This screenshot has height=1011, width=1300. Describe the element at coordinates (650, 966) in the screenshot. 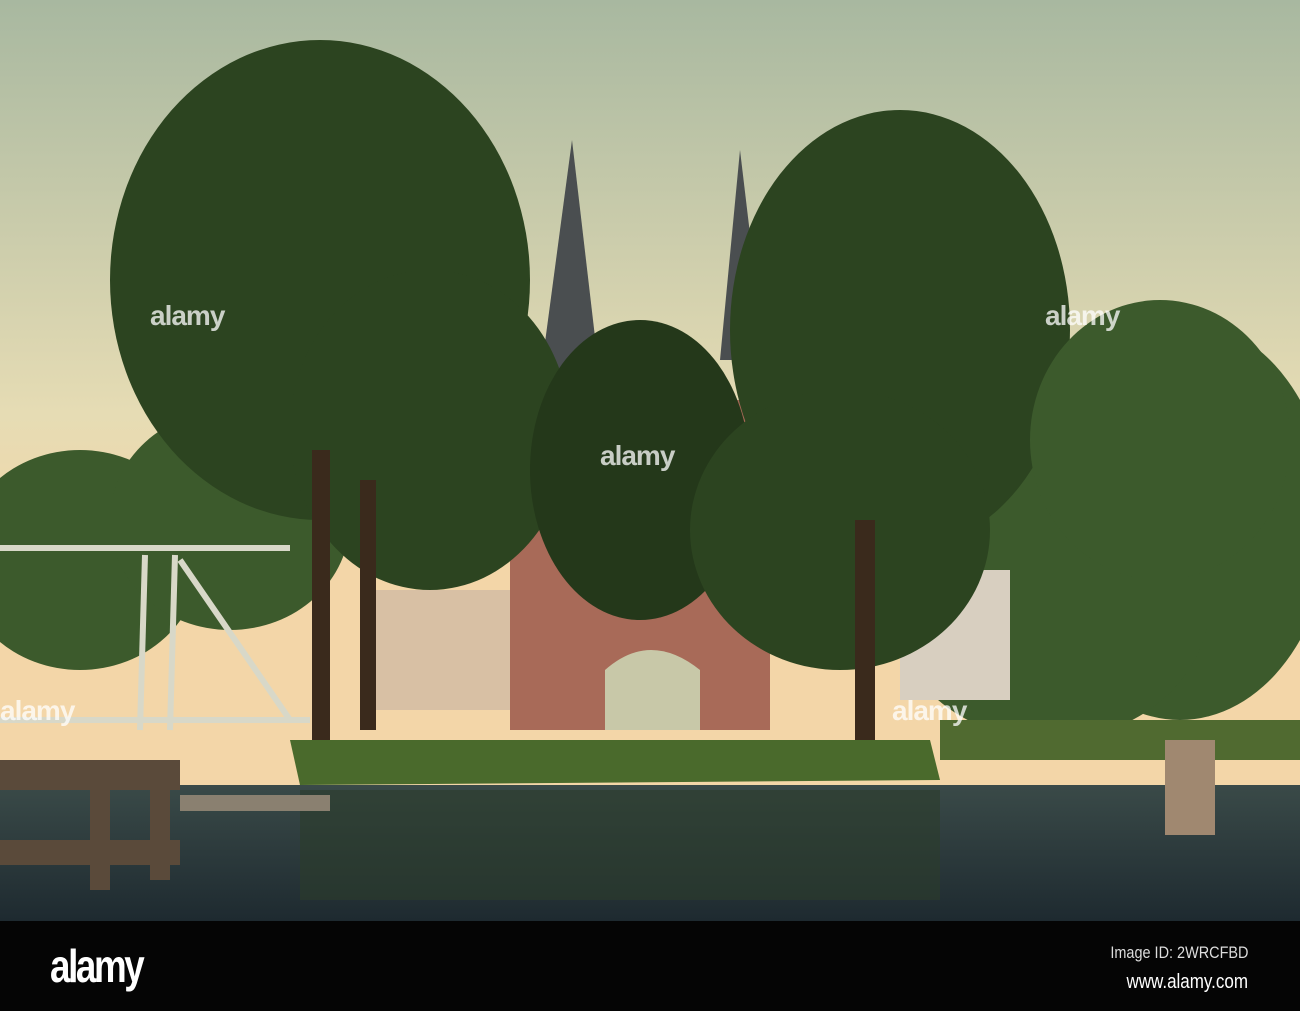

I see `footer-band: alamy Image ID: 2WRCFBD www.alamy.com` at that location.